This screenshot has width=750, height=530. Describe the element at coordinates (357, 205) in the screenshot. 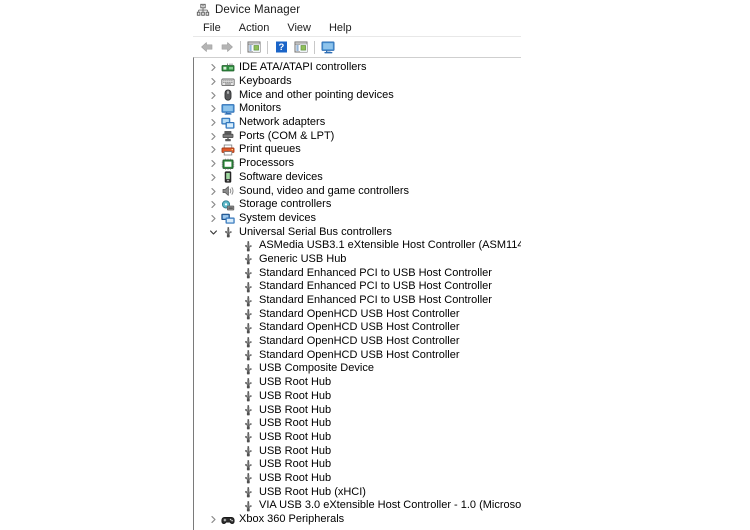

I see `tree-category-row: Storage controllers` at that location.